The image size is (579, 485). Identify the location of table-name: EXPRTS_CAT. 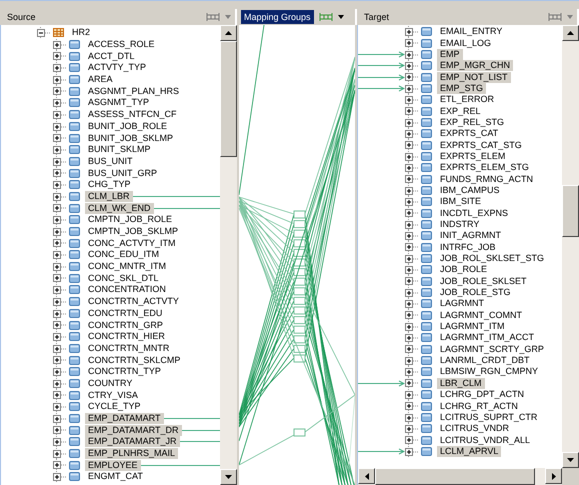
(469, 134).